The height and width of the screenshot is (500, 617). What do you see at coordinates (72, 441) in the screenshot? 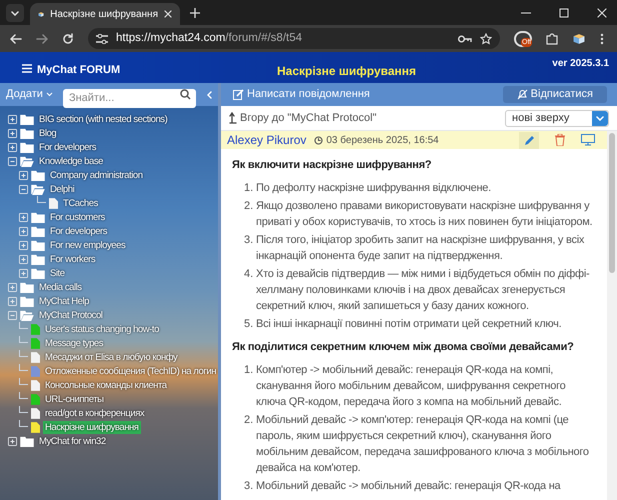
I see `tree-item: MyChat for win32` at bounding box center [72, 441].